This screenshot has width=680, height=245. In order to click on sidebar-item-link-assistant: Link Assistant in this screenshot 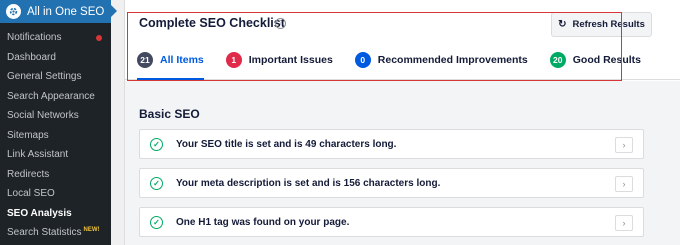, I will do `click(55, 155)`.